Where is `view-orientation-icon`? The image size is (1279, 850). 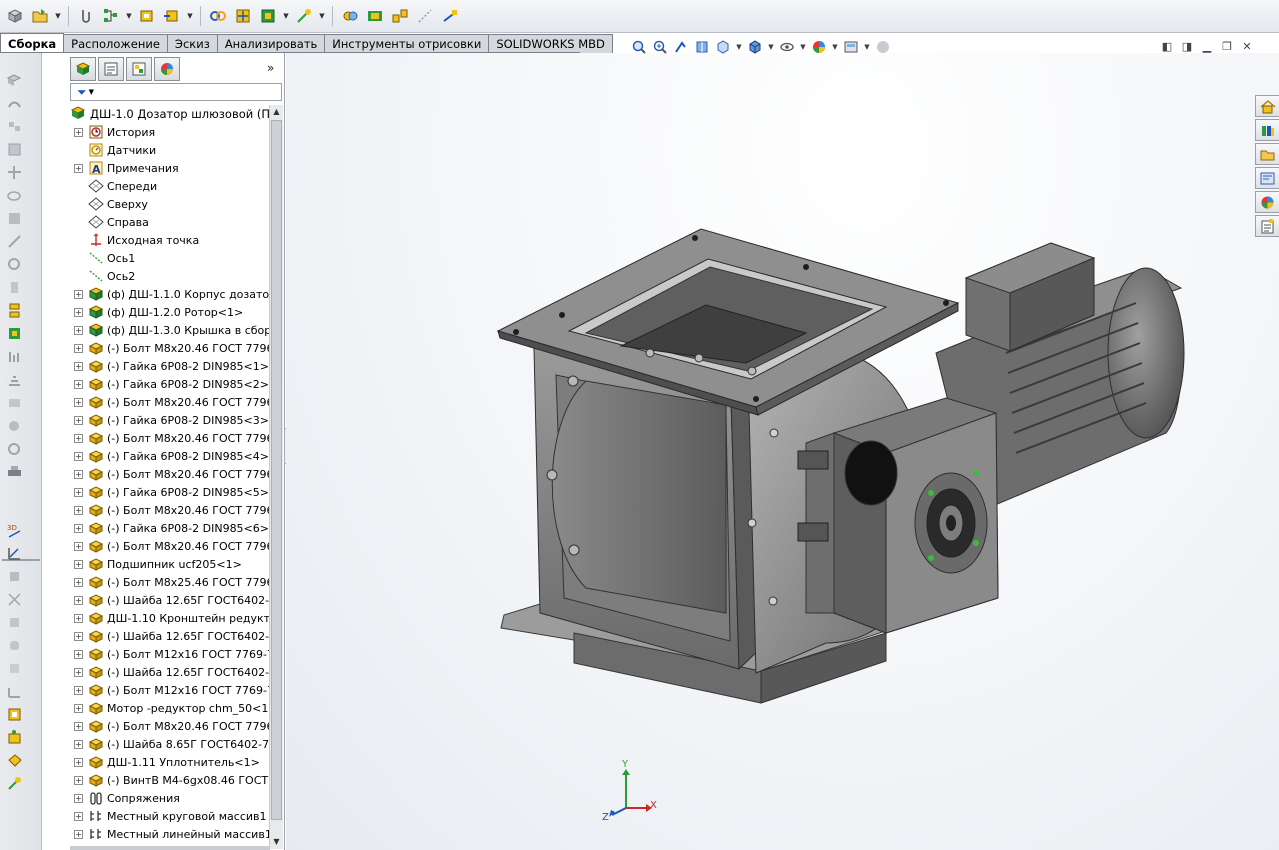
view-orientation-icon is located at coordinates (723, 47).